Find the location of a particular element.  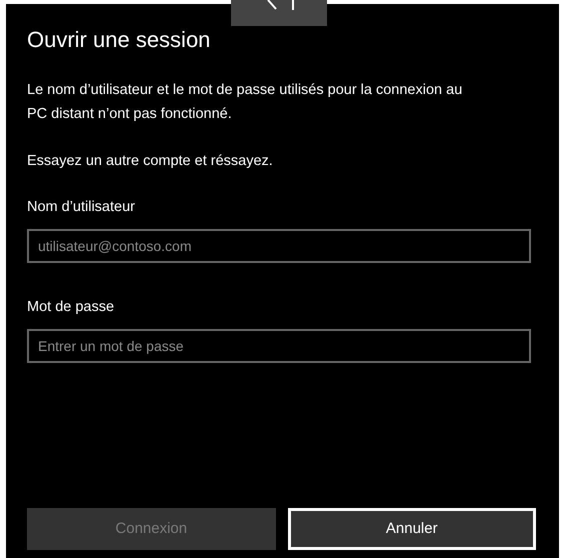

field-label: Nom d’utilisateur is located at coordinates (81, 207).